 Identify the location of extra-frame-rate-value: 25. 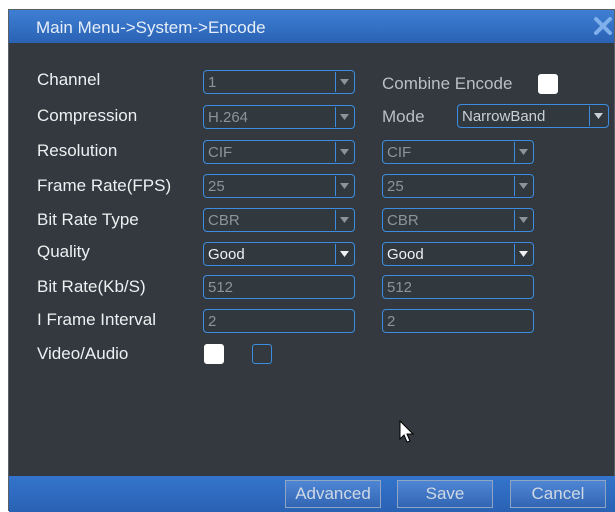
(395, 186).